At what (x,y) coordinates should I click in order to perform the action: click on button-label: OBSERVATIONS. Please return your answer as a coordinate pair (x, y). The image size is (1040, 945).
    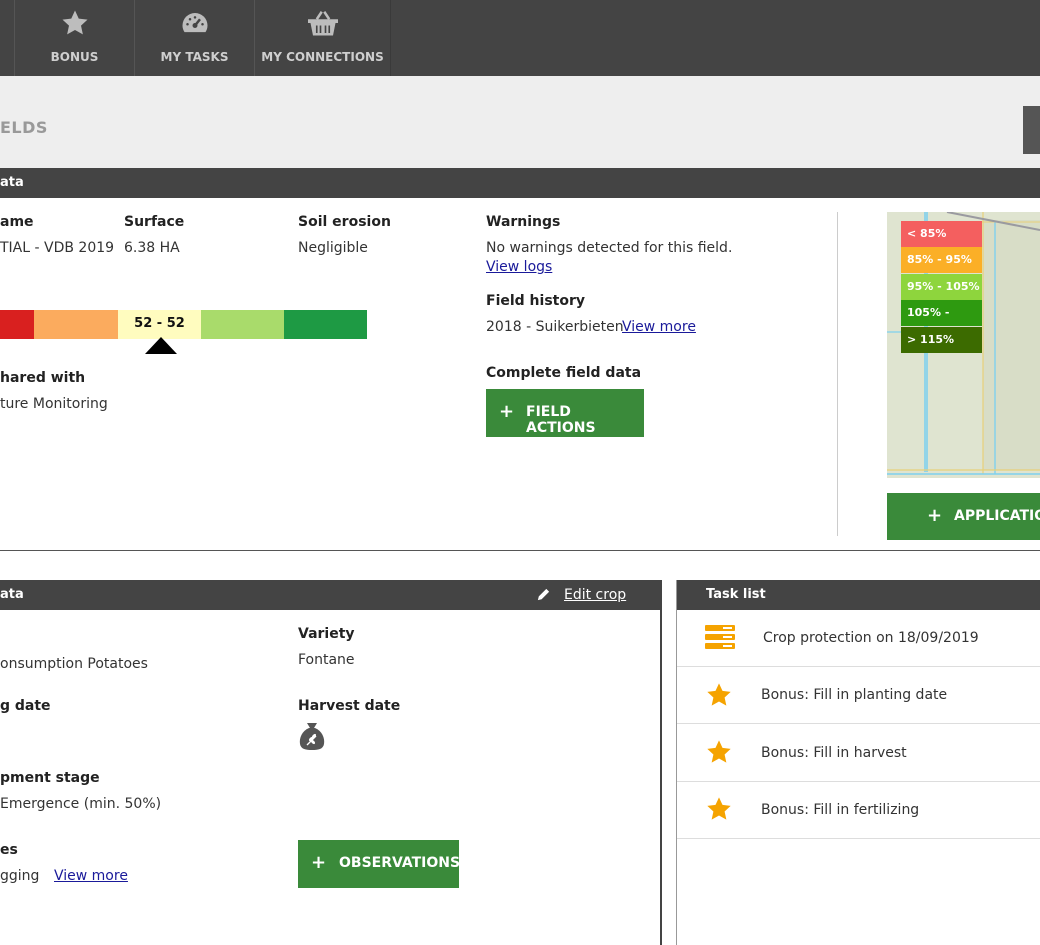
    Looking at the image, I should click on (400, 863).